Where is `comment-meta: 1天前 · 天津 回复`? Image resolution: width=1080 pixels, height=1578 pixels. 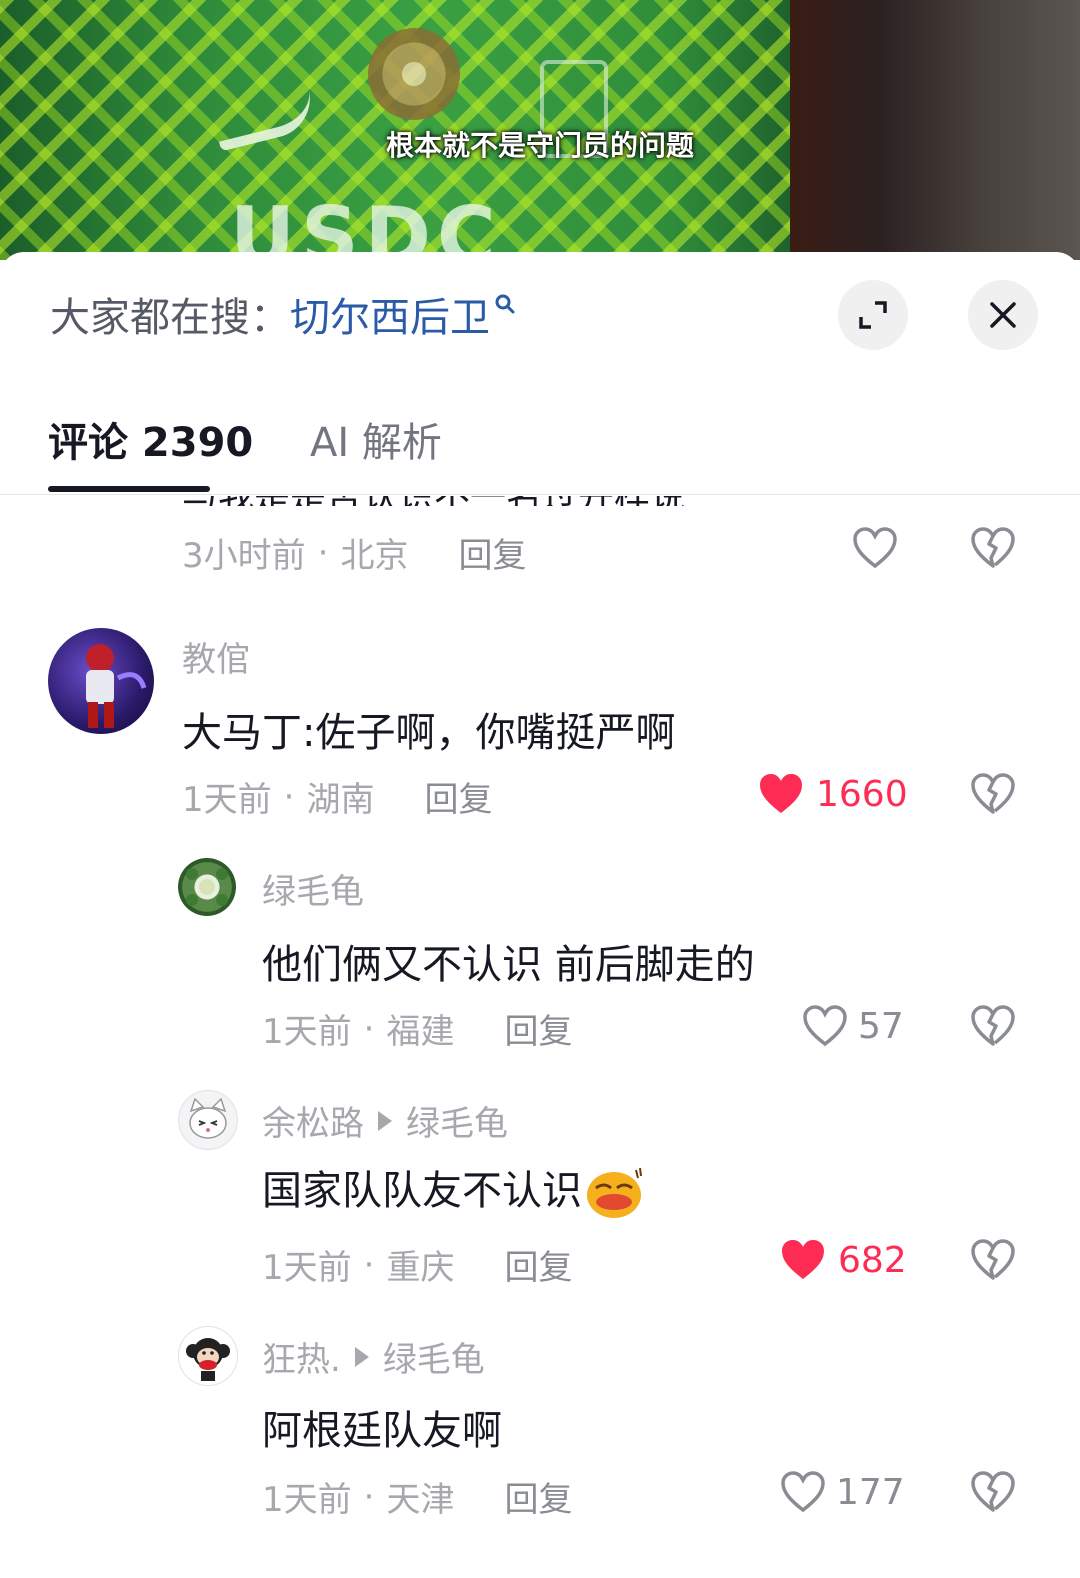 comment-meta: 1天前 · 天津 回复 is located at coordinates (417, 1496).